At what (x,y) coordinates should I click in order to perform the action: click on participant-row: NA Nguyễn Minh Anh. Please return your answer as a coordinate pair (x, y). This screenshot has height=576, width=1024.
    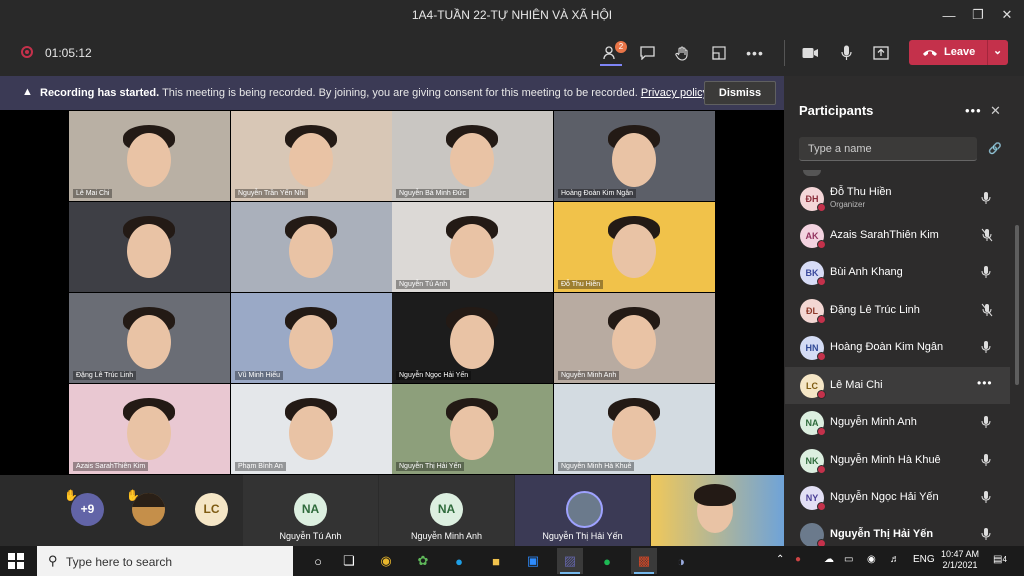
    Looking at the image, I should click on (897, 422).